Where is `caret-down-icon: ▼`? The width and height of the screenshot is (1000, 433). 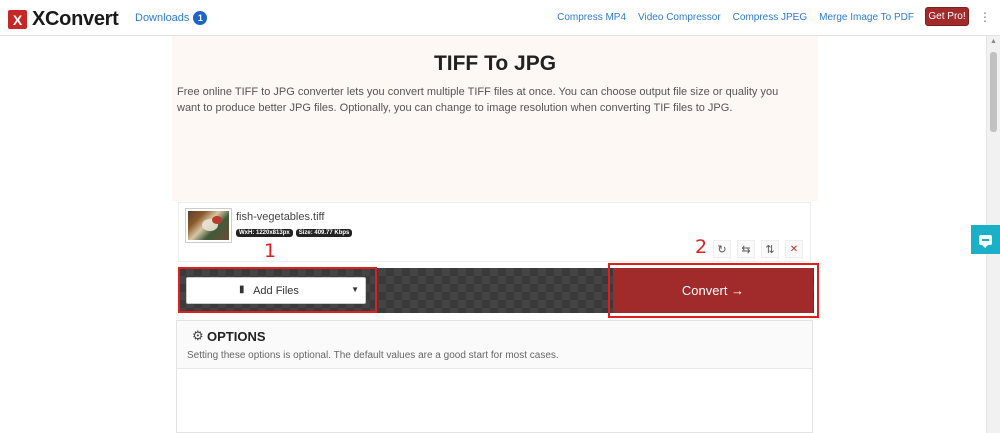 caret-down-icon: ▼ is located at coordinates (355, 289).